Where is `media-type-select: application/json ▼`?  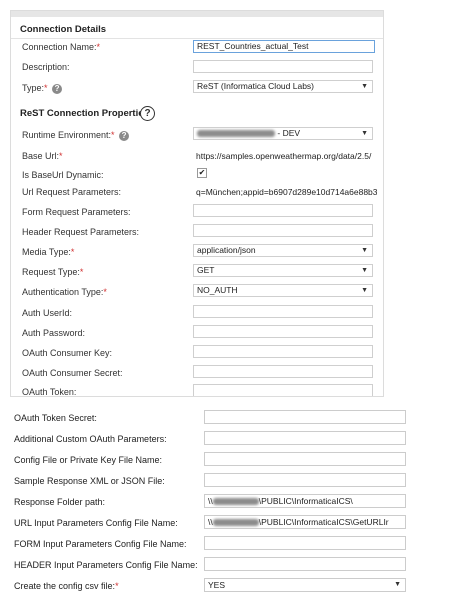
media-type-select: application/json ▼ is located at coordinates (283, 250).